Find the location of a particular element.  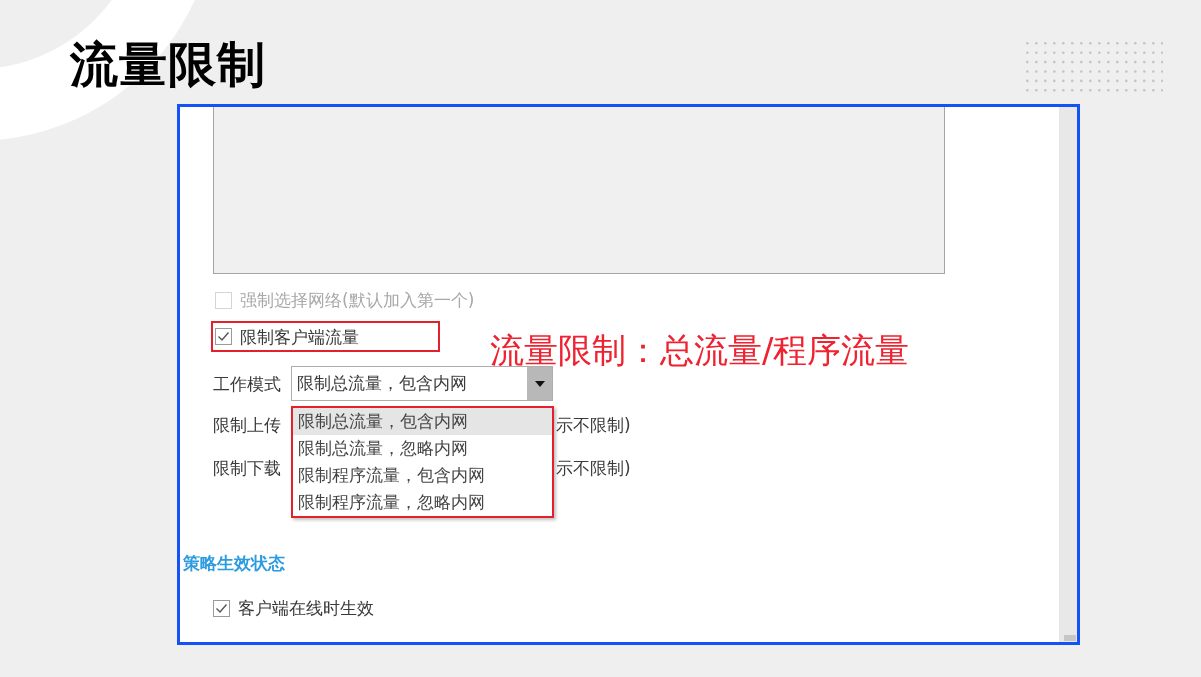

dropdown-option: 限制程序流量，忽略内网 is located at coordinates (422, 502).